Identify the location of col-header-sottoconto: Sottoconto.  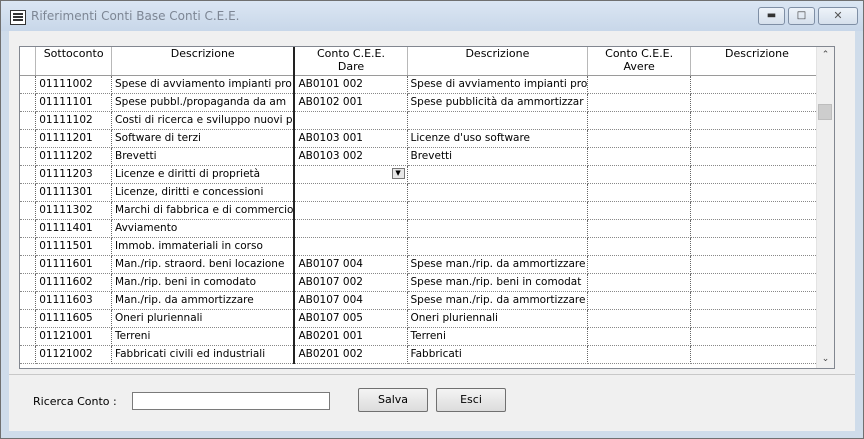
(74, 61).